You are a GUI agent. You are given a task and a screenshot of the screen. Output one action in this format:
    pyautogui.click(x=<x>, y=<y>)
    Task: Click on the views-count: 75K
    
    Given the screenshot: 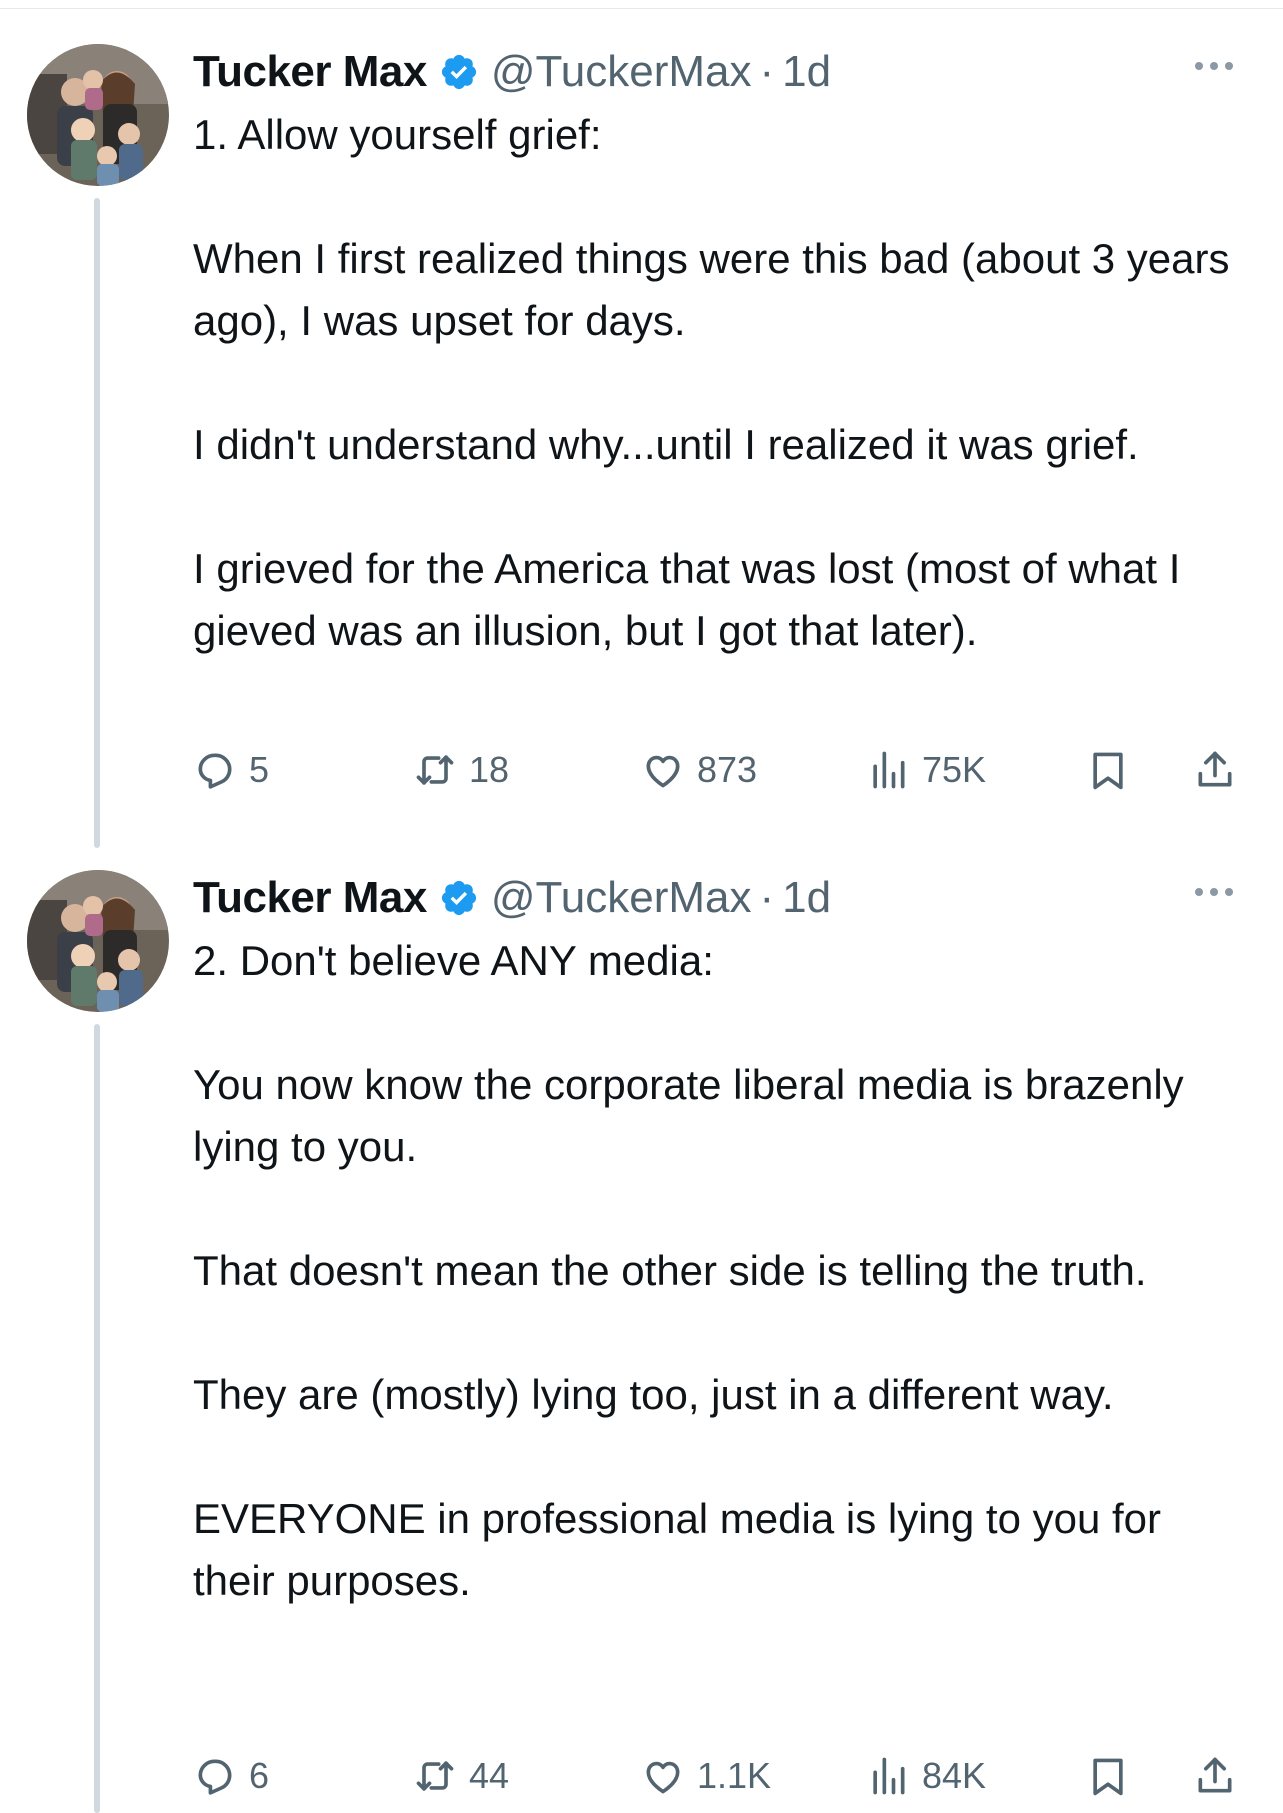 What is the action you would take?
    pyautogui.click(x=954, y=769)
    